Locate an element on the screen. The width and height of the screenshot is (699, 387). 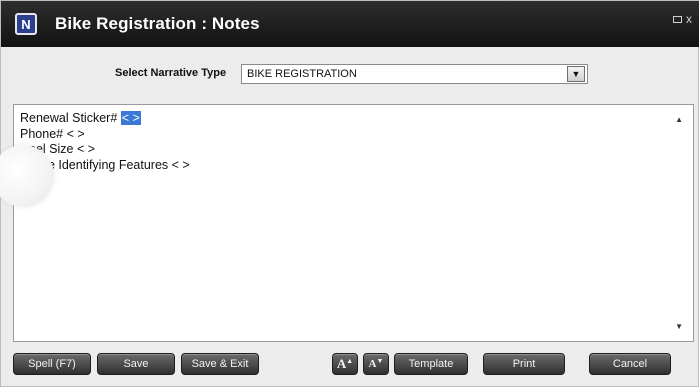
template-button: Template is located at coordinates (431, 364).